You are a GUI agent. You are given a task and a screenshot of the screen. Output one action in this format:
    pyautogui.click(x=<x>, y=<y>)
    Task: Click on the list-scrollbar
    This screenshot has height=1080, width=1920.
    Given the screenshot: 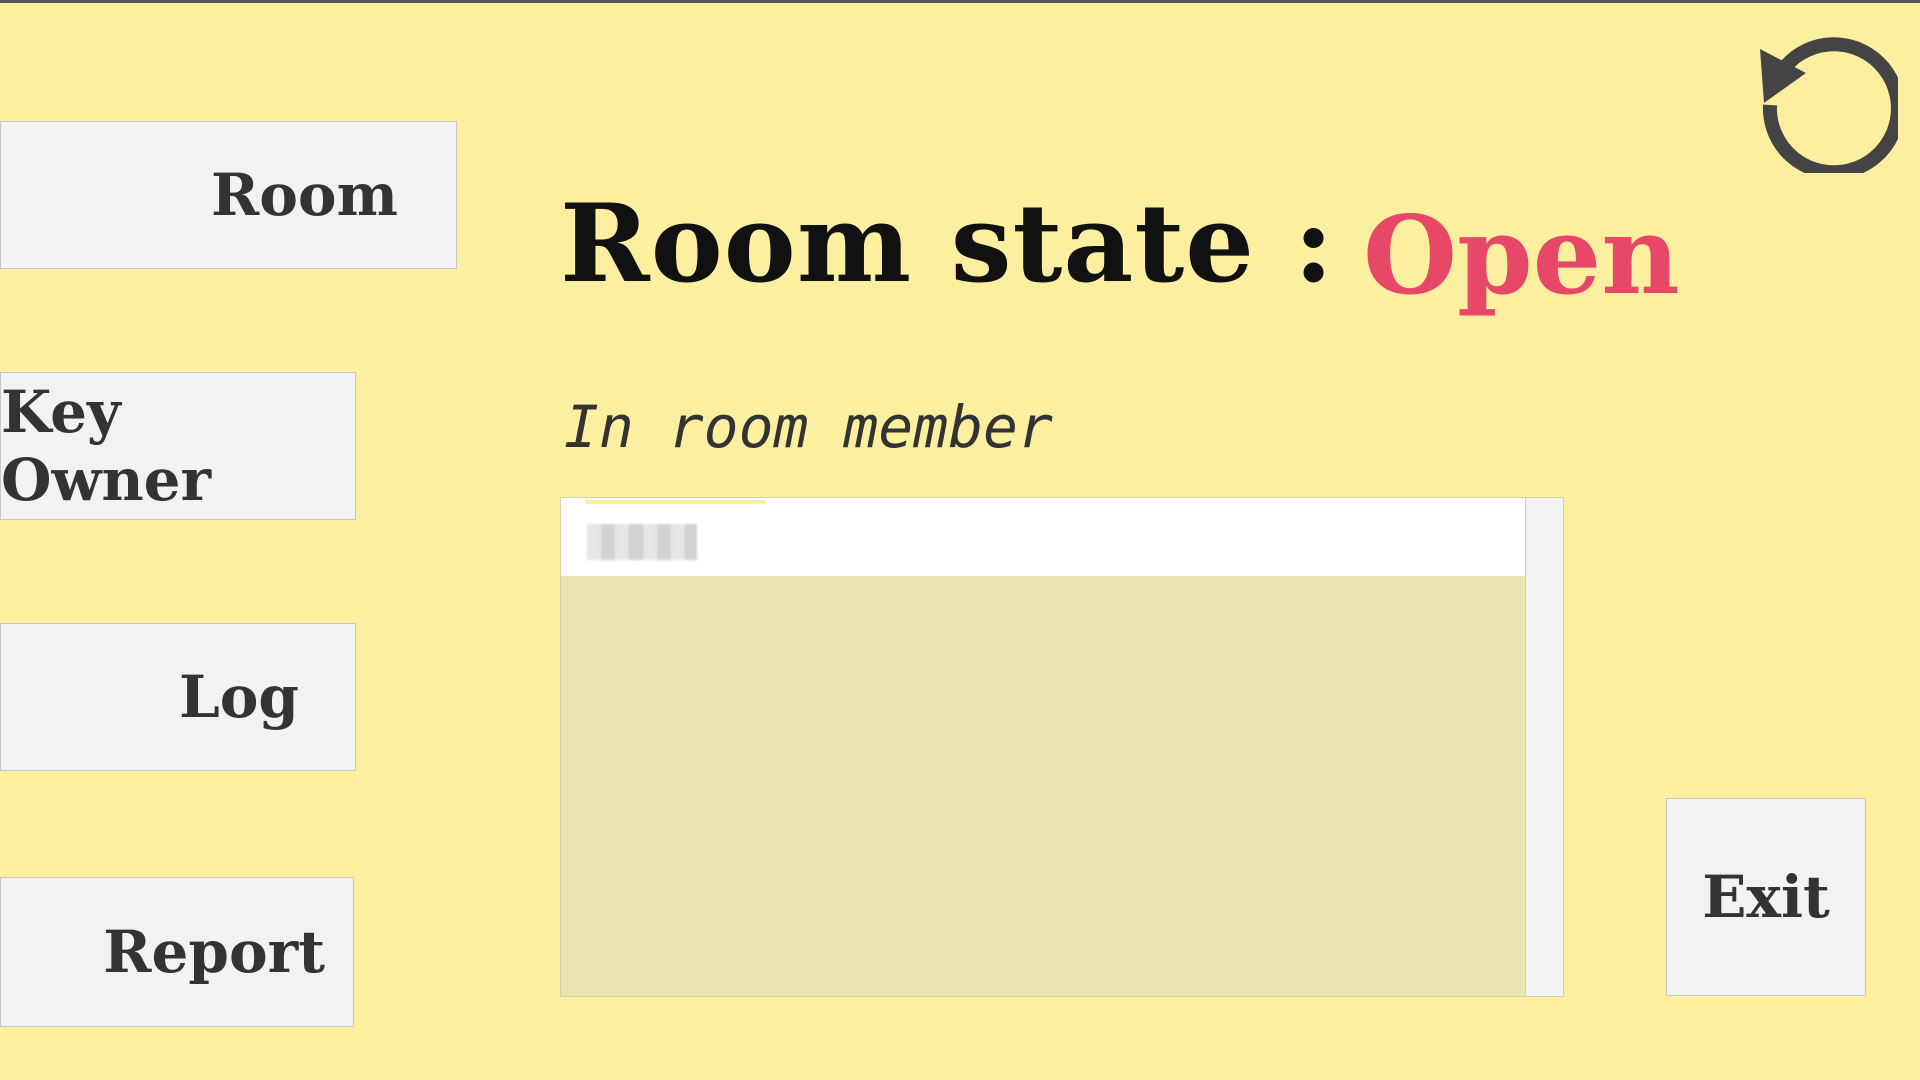 What is the action you would take?
    pyautogui.click(x=1544, y=747)
    